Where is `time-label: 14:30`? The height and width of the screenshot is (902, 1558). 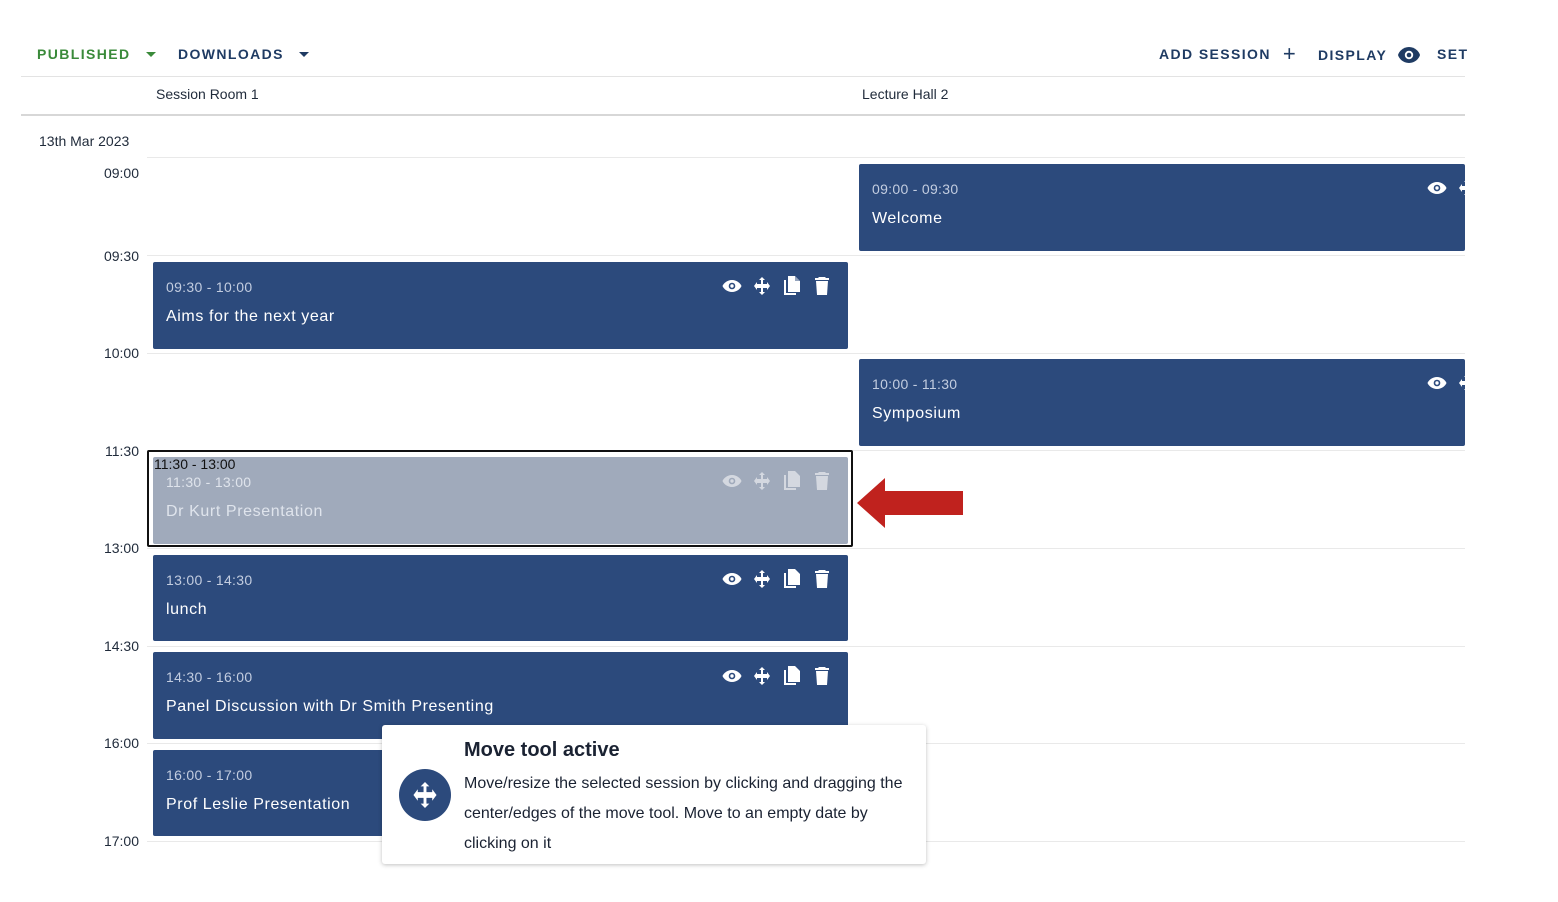
time-label: 14:30 is located at coordinates (121, 646).